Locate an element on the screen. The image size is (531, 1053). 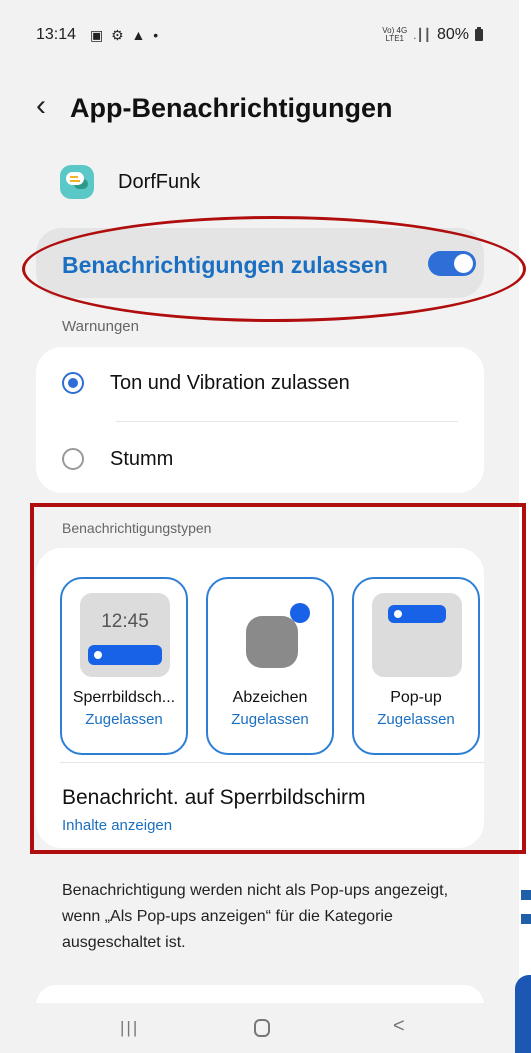
notification-icons: ▣ ⚙ ▲ • is located at coordinates (125, 35).